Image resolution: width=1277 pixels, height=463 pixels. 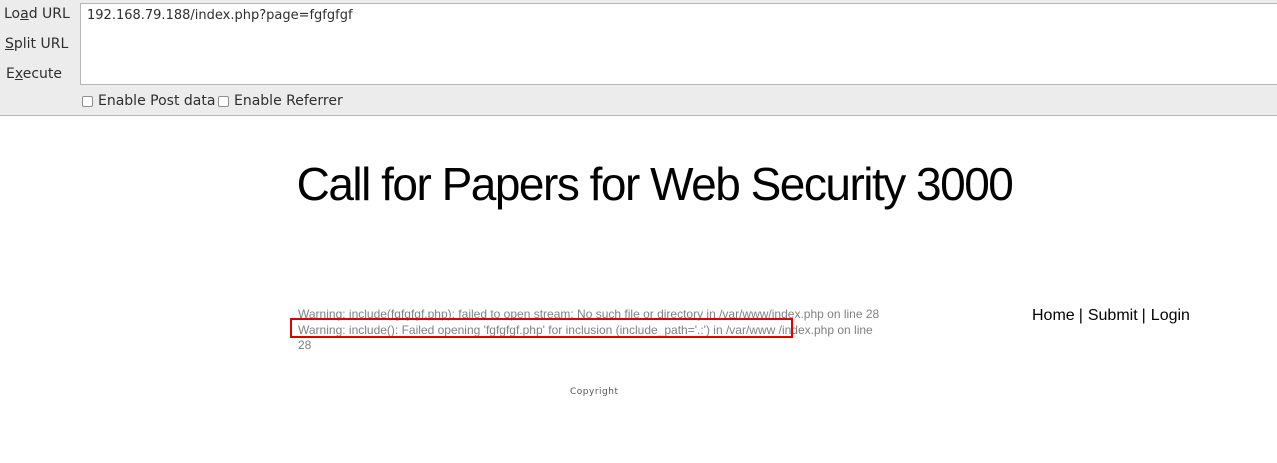 I want to click on split-url-button: Split URL, so click(x=43, y=44).